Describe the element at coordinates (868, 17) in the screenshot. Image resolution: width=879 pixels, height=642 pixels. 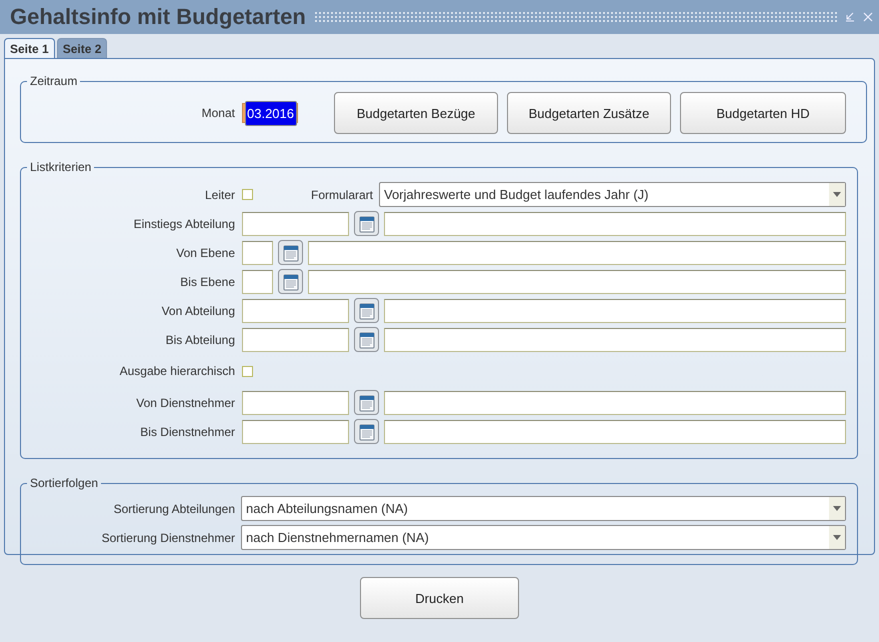
I see `close-icon` at that location.